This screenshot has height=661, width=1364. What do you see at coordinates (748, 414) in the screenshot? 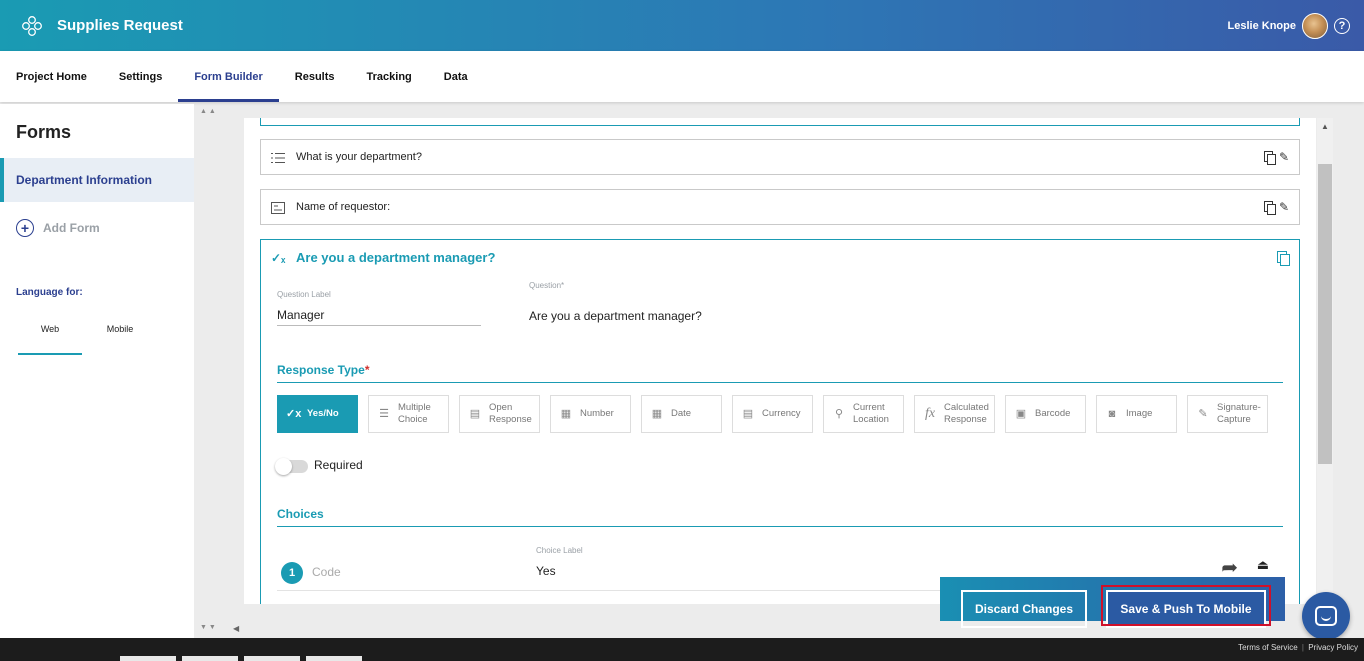
I see `currency-icon: ▤` at bounding box center [748, 414].